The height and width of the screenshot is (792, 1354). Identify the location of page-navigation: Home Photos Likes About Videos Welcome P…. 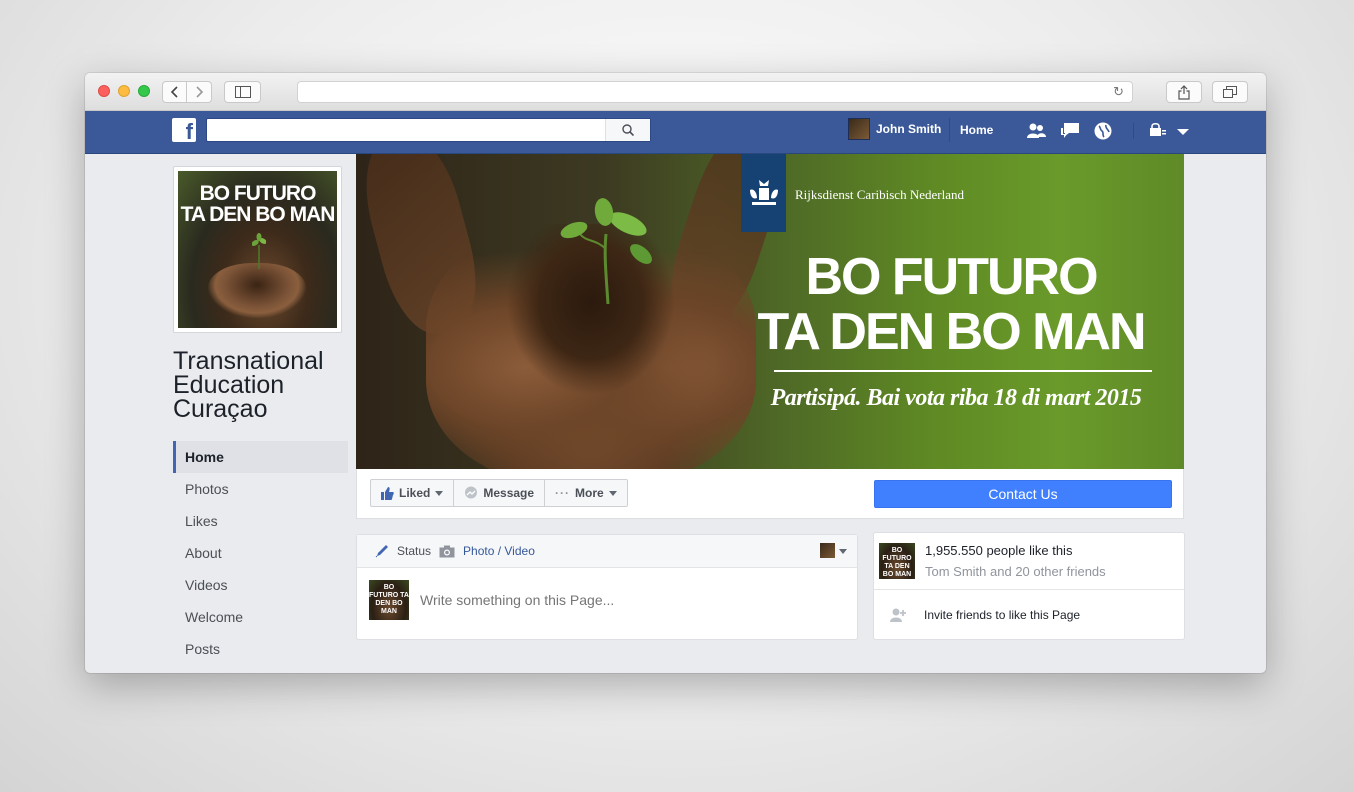
(260, 553).